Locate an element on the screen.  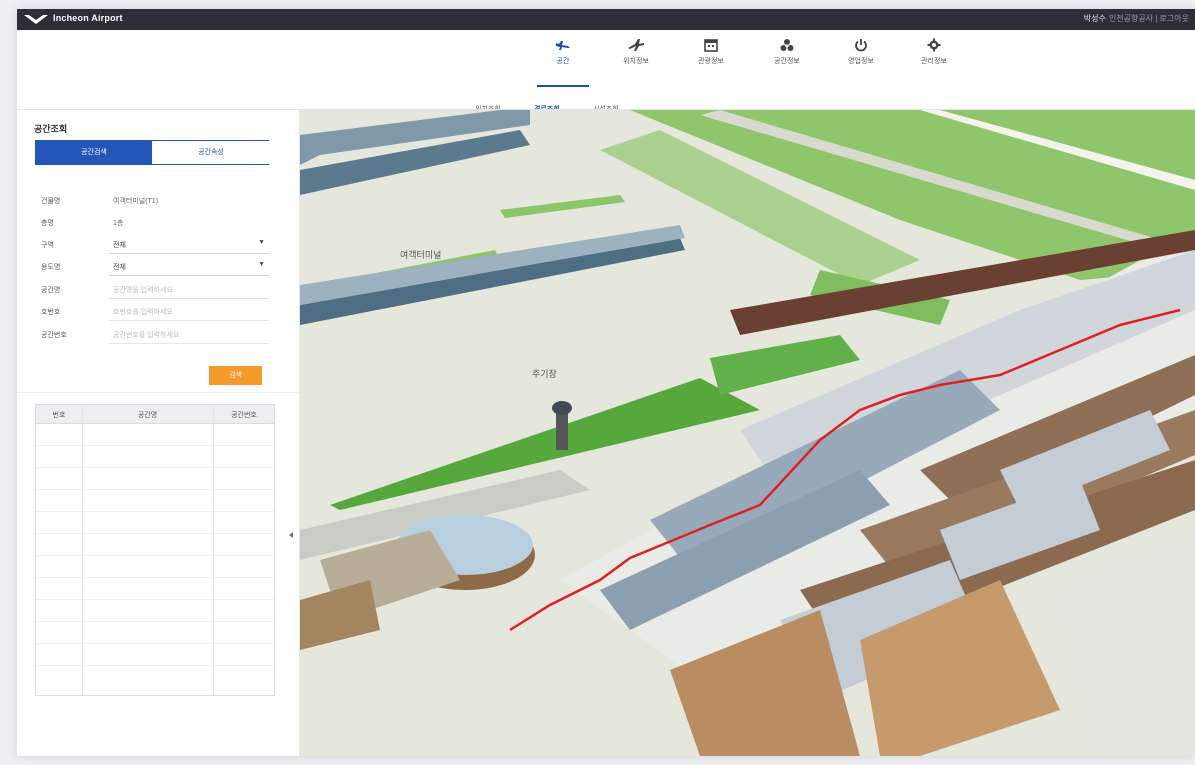
divider is located at coordinates (158, 392).